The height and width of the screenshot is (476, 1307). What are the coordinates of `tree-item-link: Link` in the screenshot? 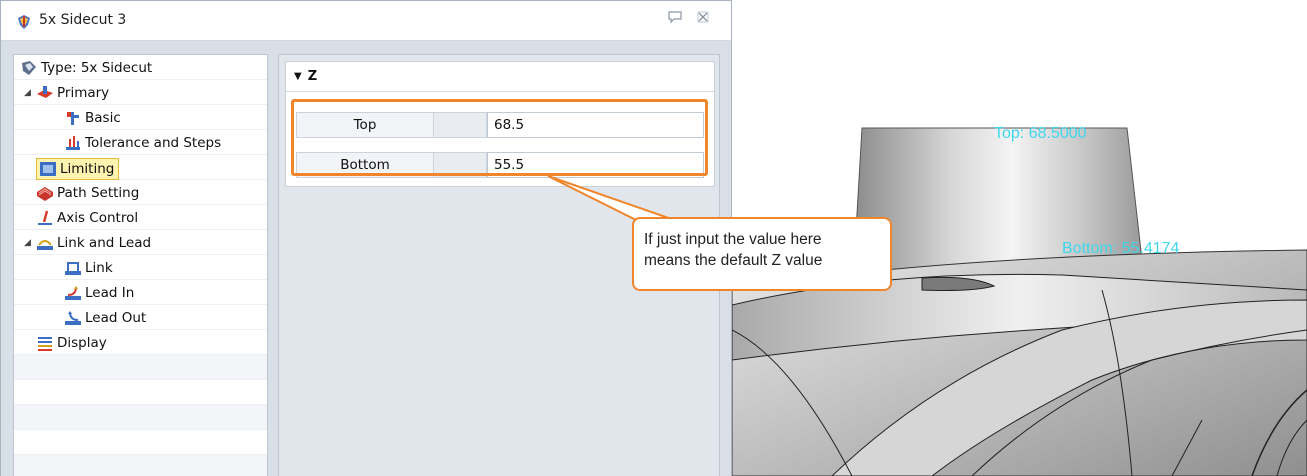 It's located at (88, 268).